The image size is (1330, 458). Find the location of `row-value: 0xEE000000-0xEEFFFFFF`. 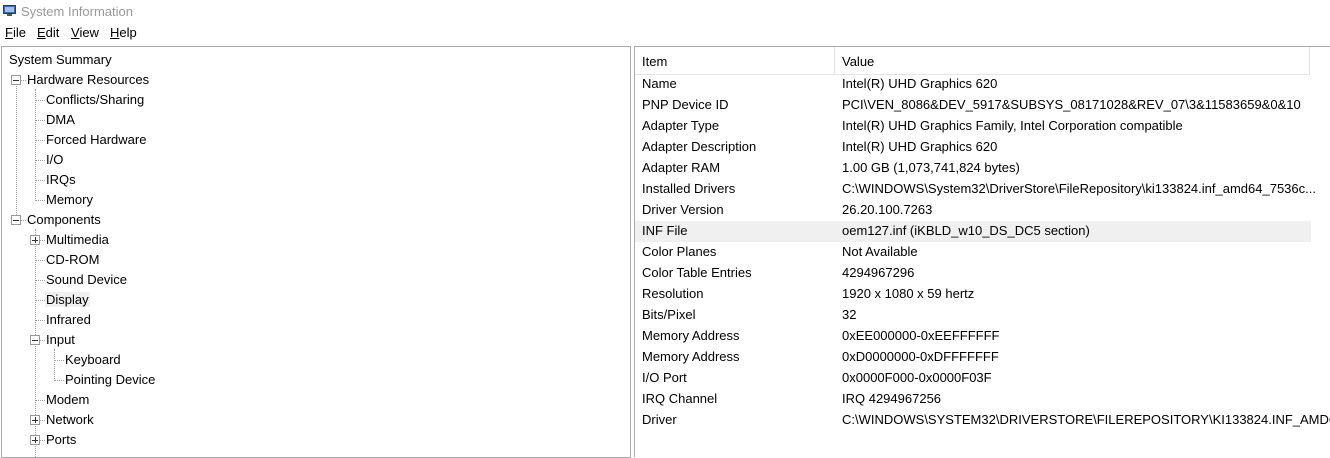

row-value: 0xEE000000-0xEEFFFFFF is located at coordinates (921, 335).